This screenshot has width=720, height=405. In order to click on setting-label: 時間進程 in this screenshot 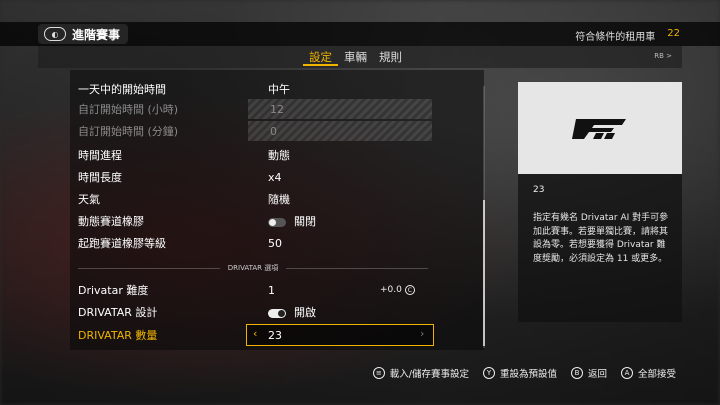, I will do `click(100, 155)`.